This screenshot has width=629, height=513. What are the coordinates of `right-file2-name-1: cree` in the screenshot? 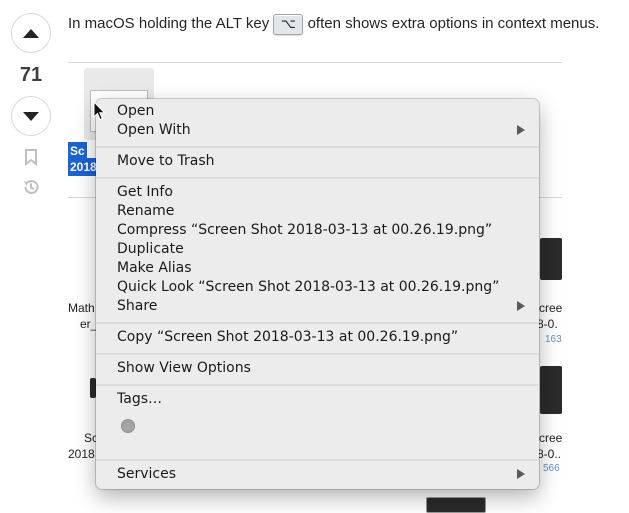 It's located at (551, 438).